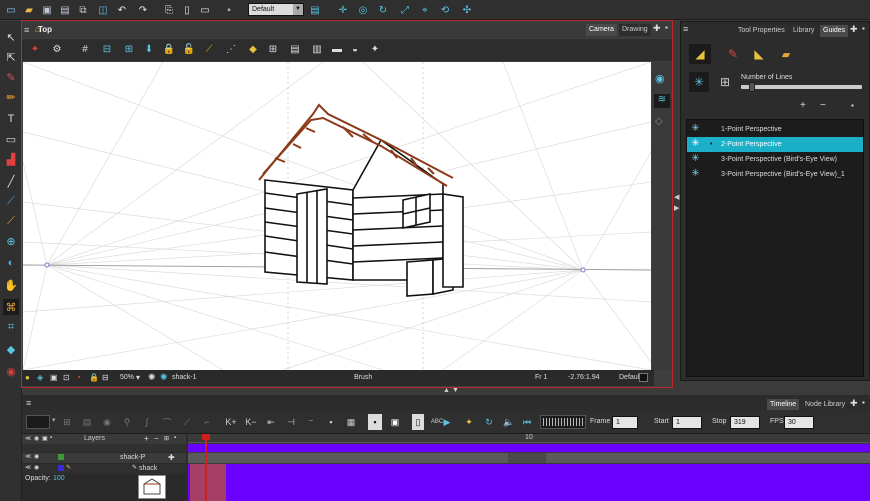  I want to click on new-icon: ▭, so click(11, 10).